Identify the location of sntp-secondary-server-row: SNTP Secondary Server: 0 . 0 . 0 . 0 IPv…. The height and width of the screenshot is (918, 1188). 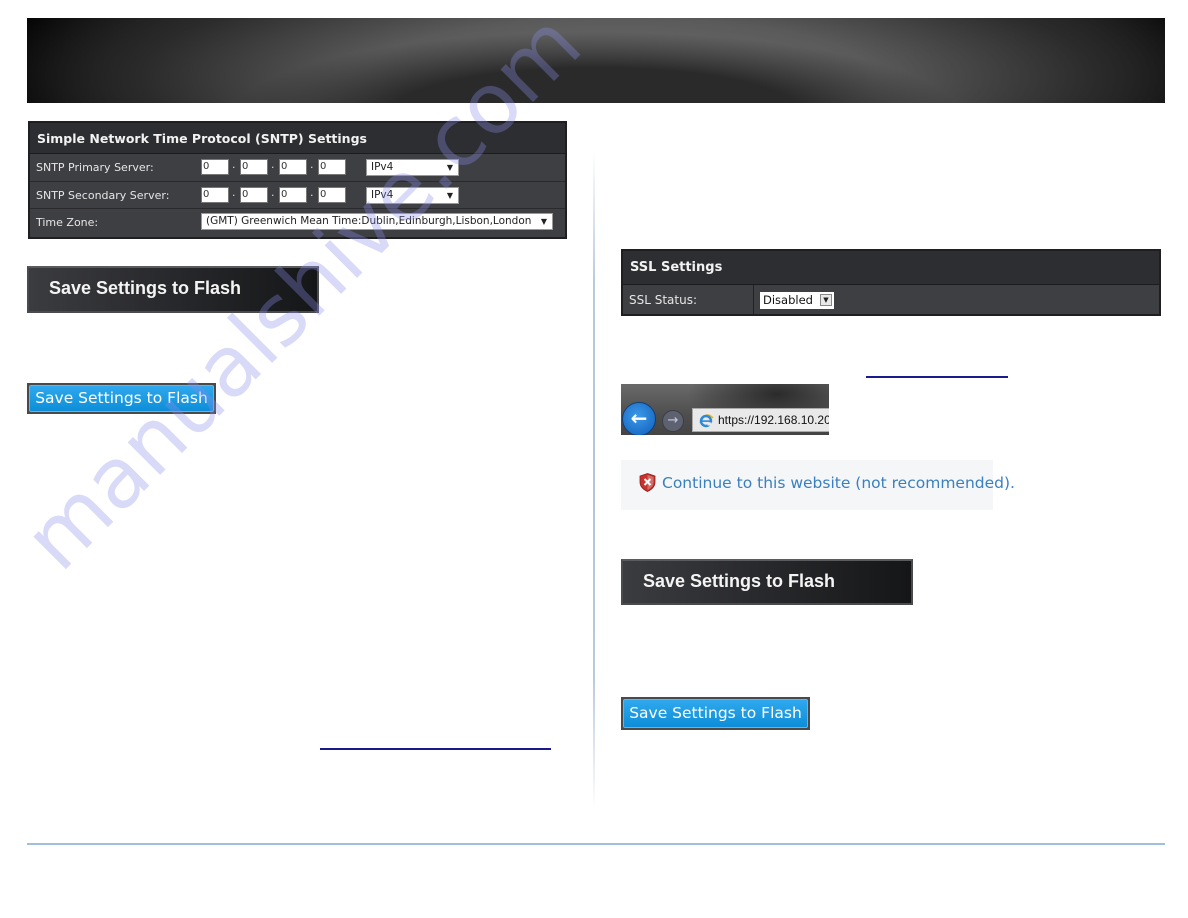
(297, 195).